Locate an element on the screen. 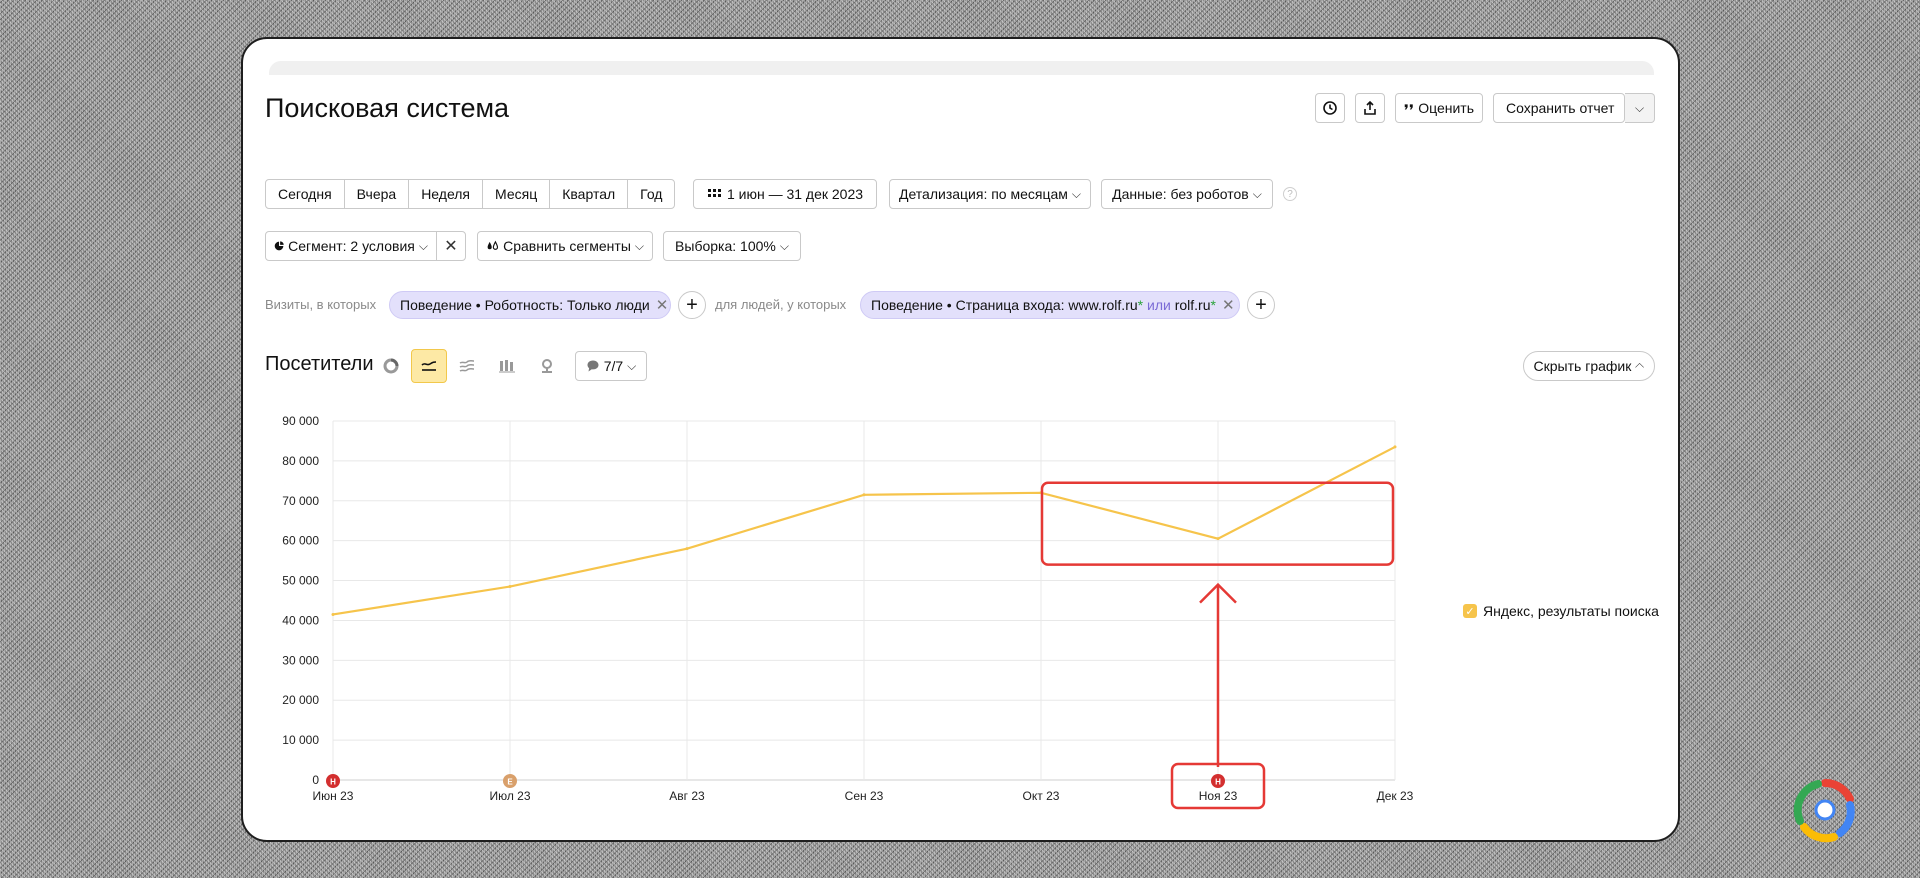  calendar-icon is located at coordinates (714, 193).